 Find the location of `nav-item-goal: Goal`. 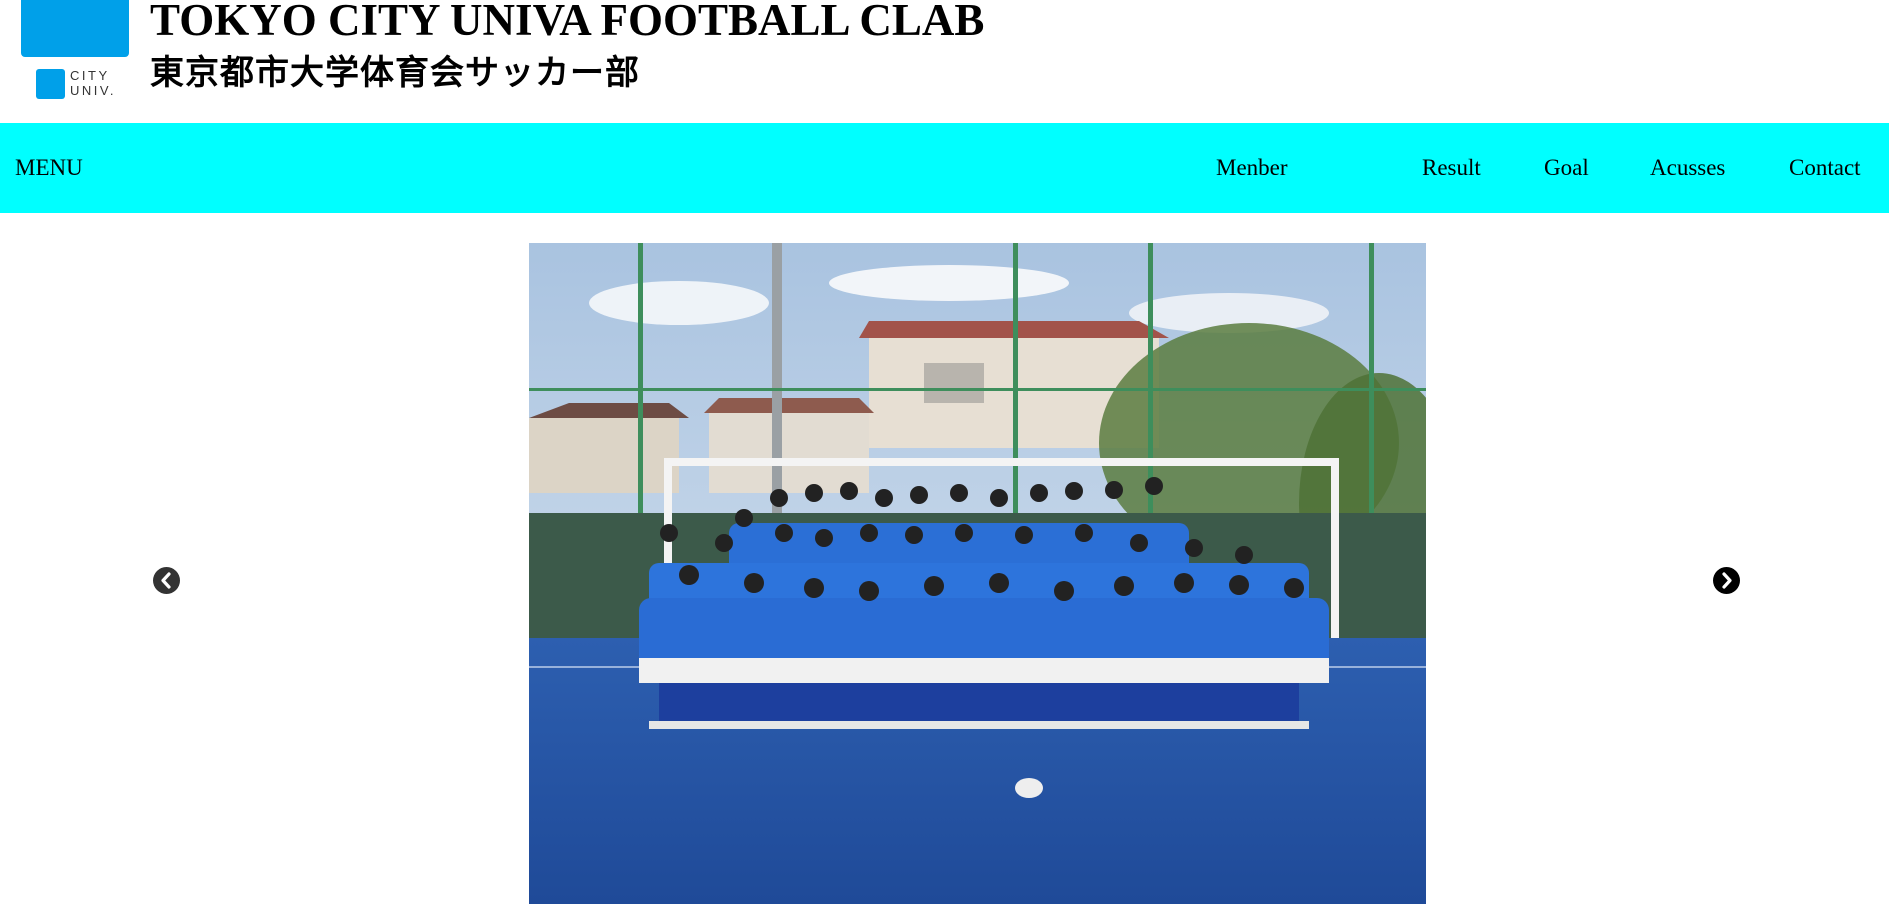

nav-item-goal: Goal is located at coordinates (1566, 168).